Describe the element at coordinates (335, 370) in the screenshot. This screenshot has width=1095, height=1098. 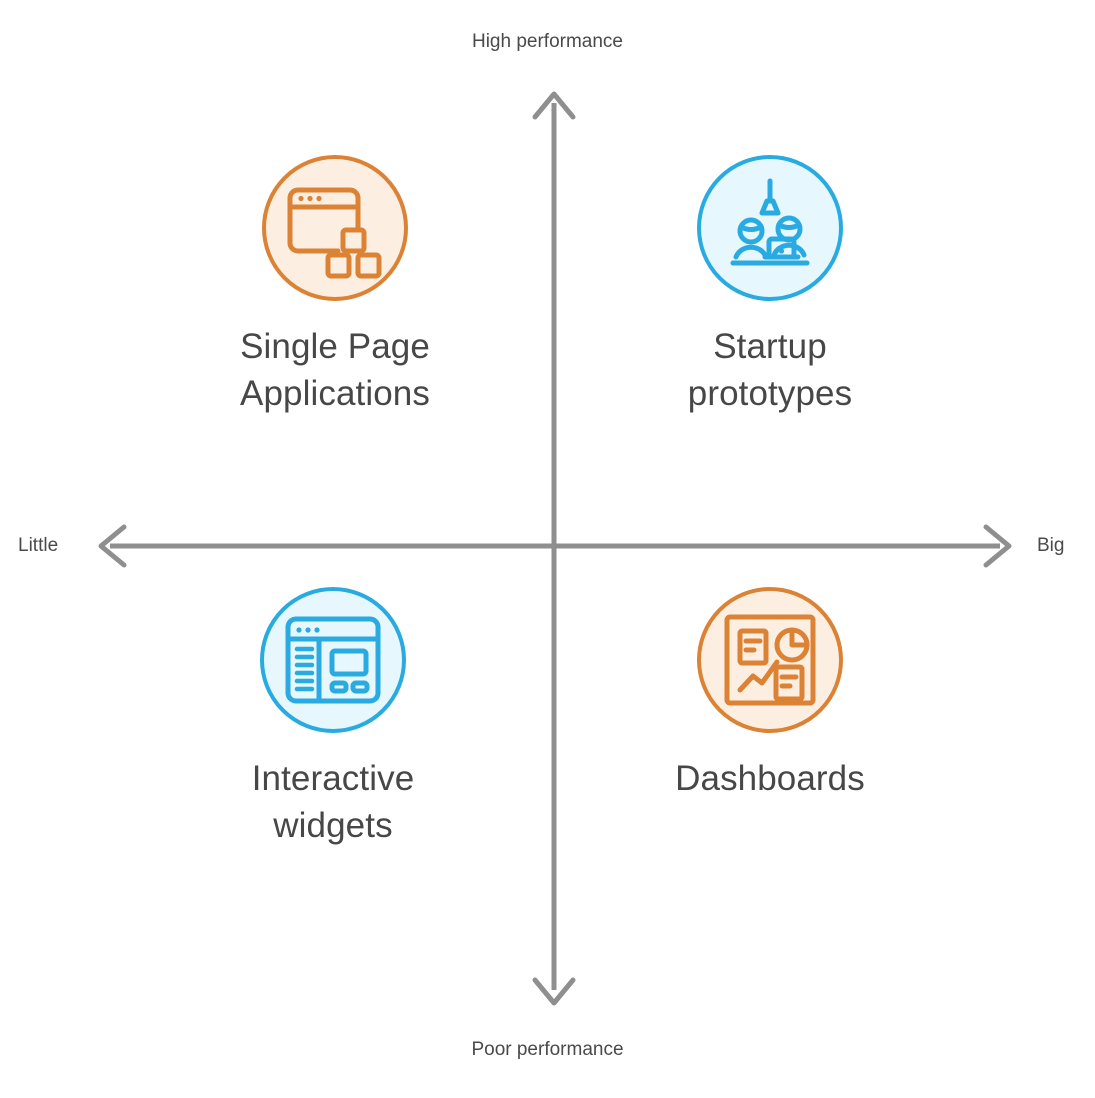
I see `quadrant-label-top-left: Single Page Applications` at that location.